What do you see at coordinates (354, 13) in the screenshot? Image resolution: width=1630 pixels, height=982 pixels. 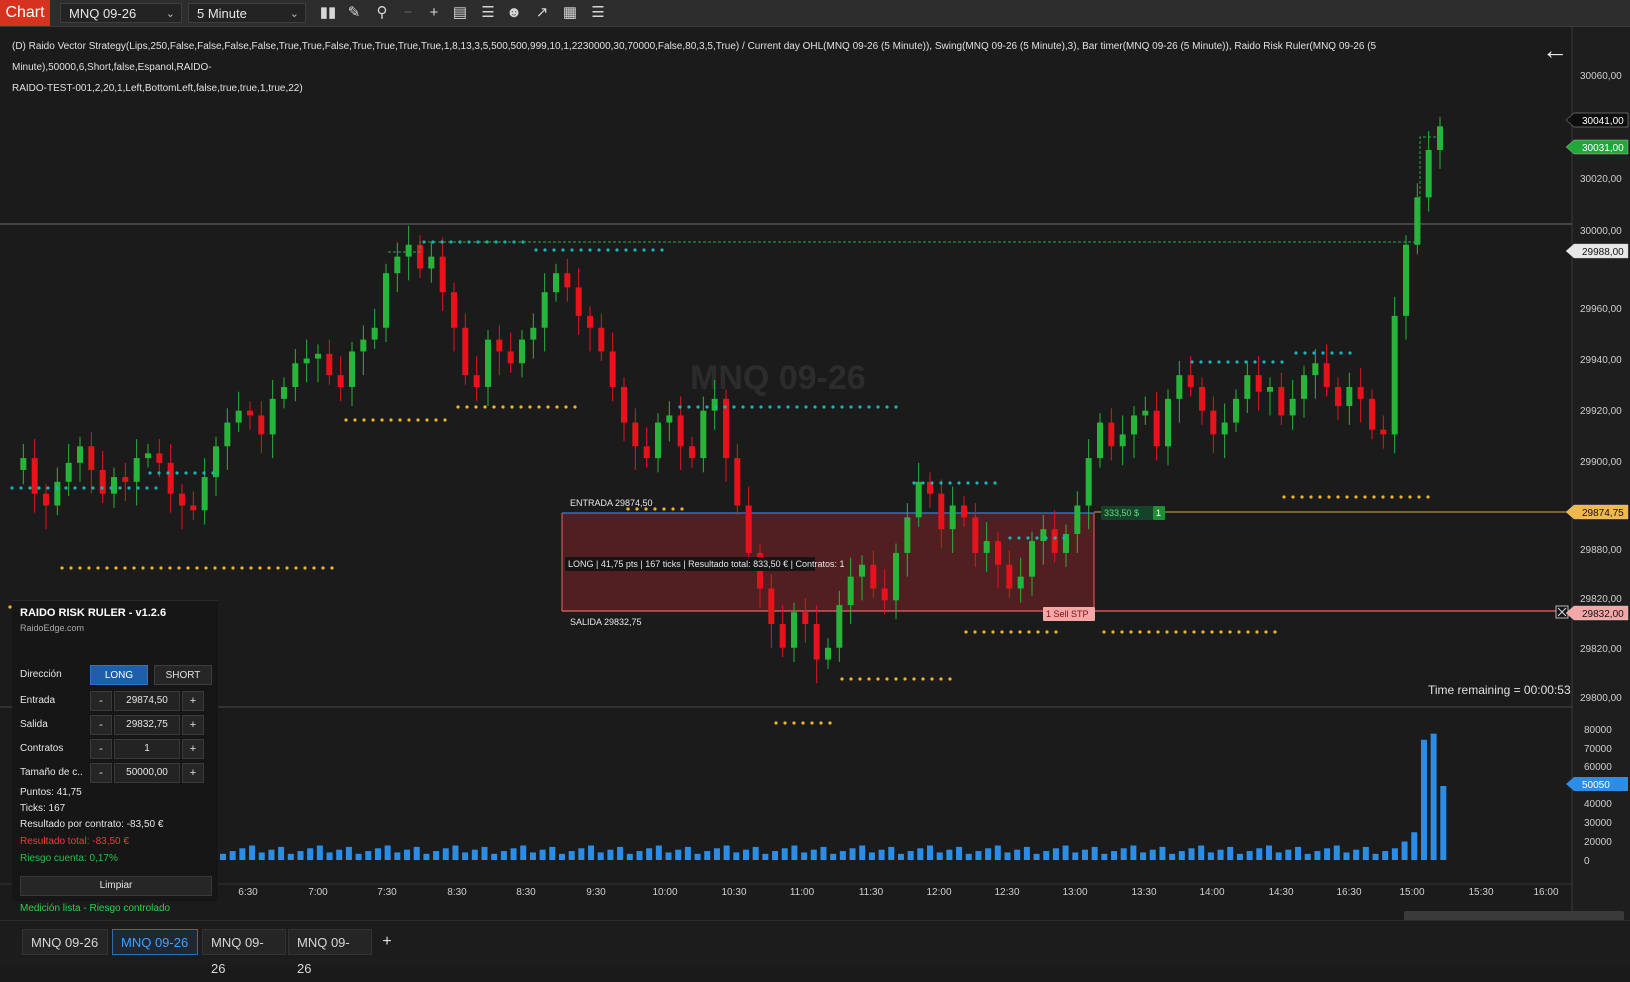 I see `draw-pencil-icon: ✎` at bounding box center [354, 13].